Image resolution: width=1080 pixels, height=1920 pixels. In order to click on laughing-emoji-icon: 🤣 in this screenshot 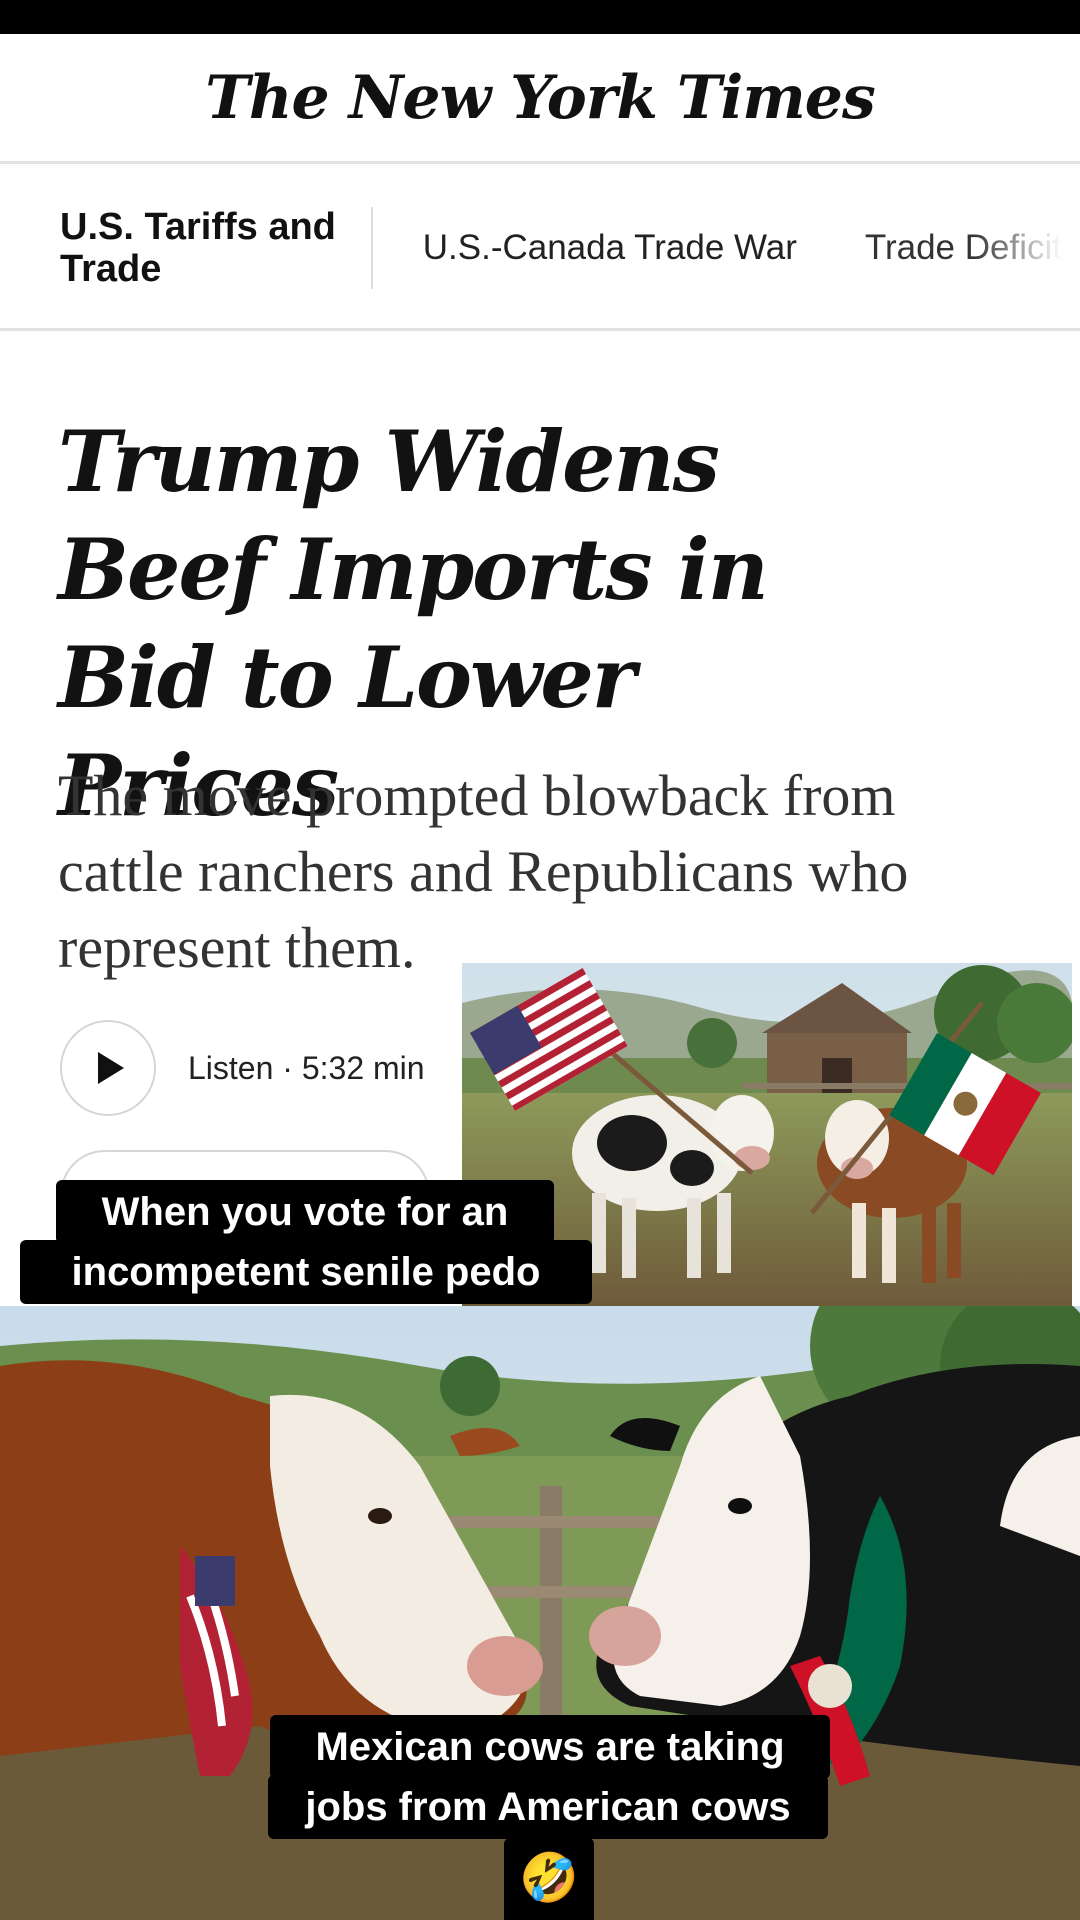, I will do `click(549, 1879)`.